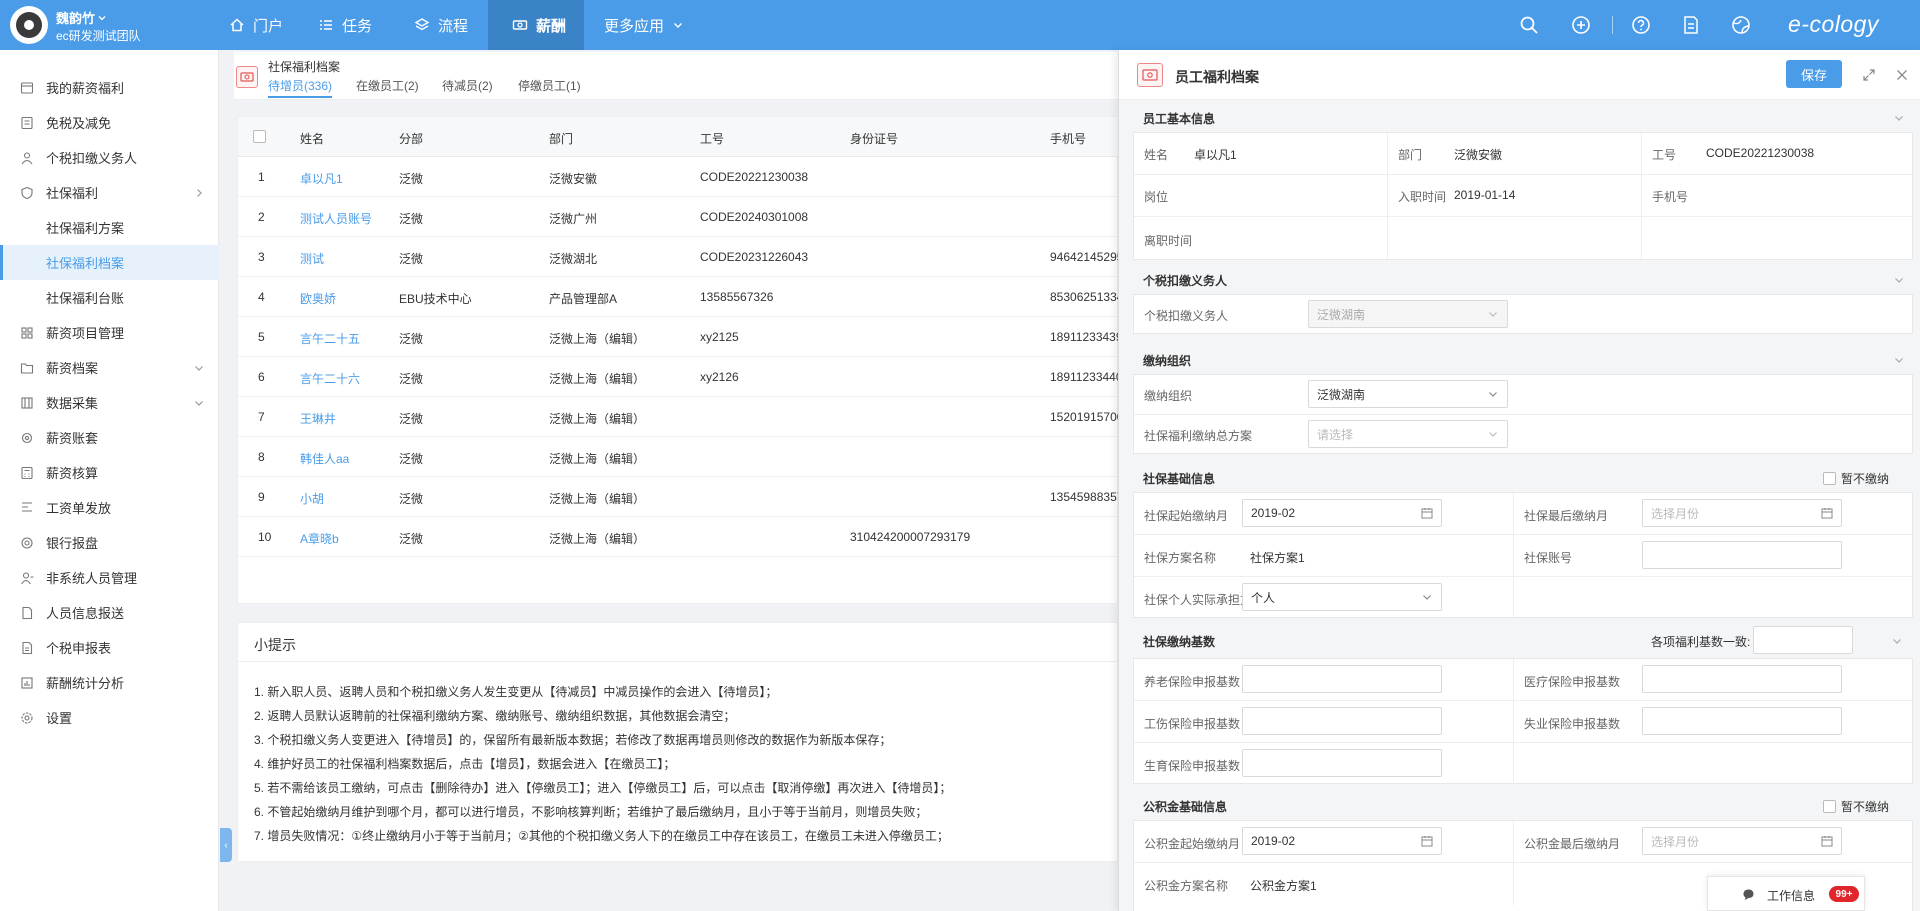 The image size is (1920, 911). What do you see at coordinates (678, 177) in the screenshot?
I see `table-row: 1 卓以凡1 泛微 泛微安徽 CODE20221230038` at bounding box center [678, 177].